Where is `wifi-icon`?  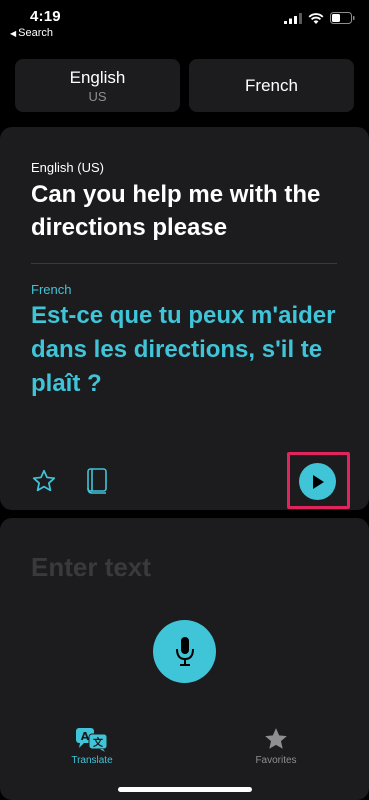 wifi-icon is located at coordinates (316, 18).